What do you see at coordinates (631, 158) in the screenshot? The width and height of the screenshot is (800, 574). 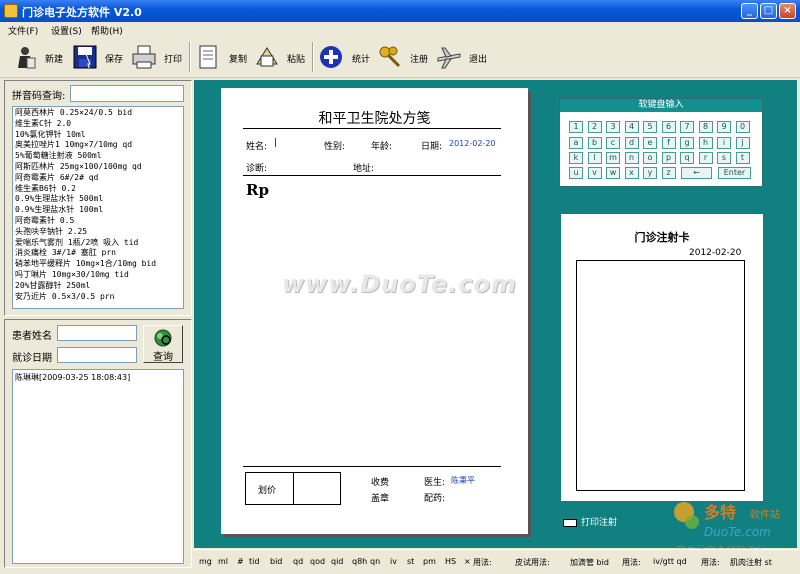 I see `key-n: n` at bounding box center [631, 158].